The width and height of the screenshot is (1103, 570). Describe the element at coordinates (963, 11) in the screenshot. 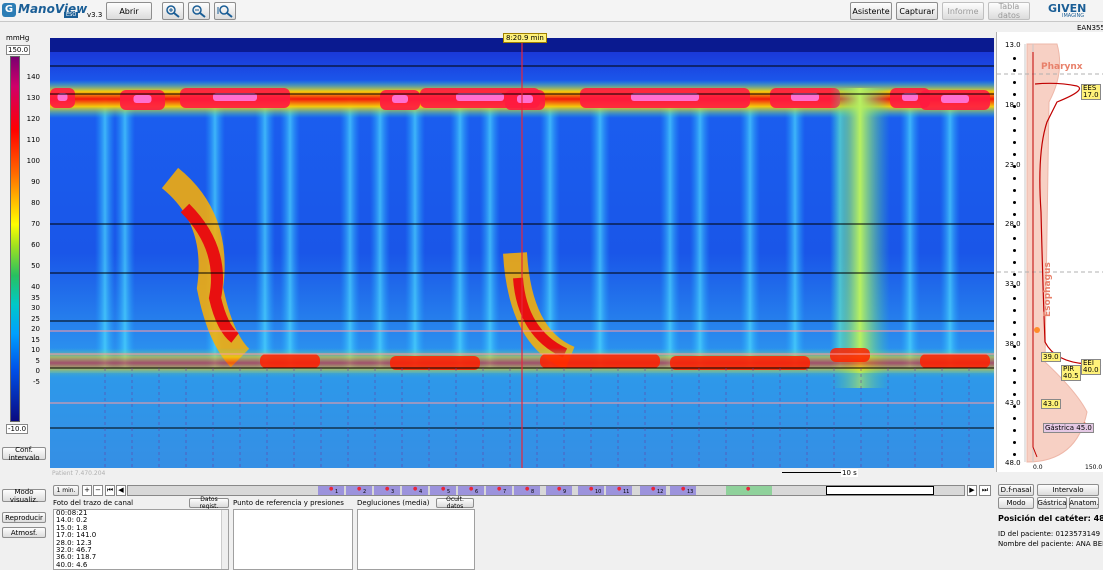

I see `report-button: Informe` at that location.